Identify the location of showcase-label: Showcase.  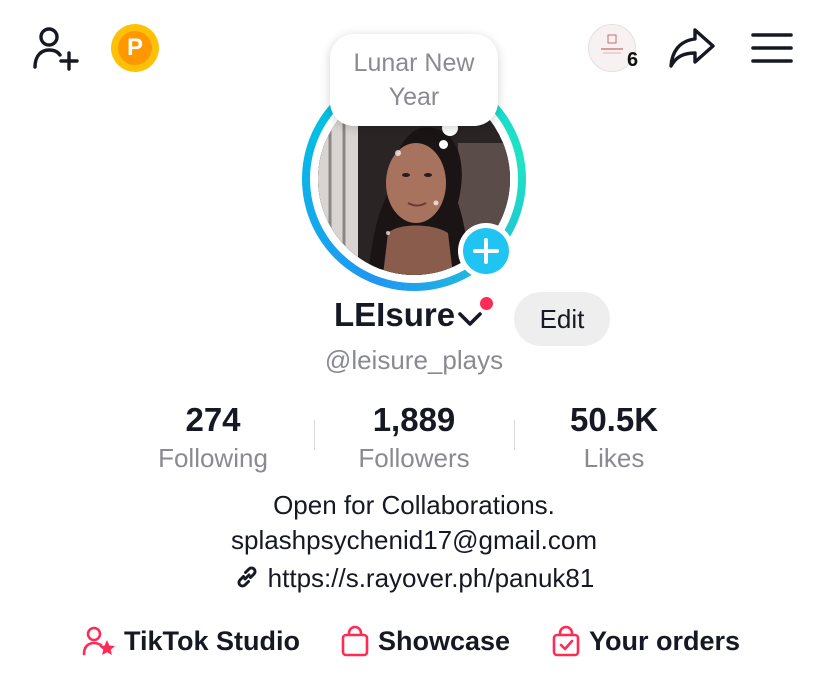
(444, 640).